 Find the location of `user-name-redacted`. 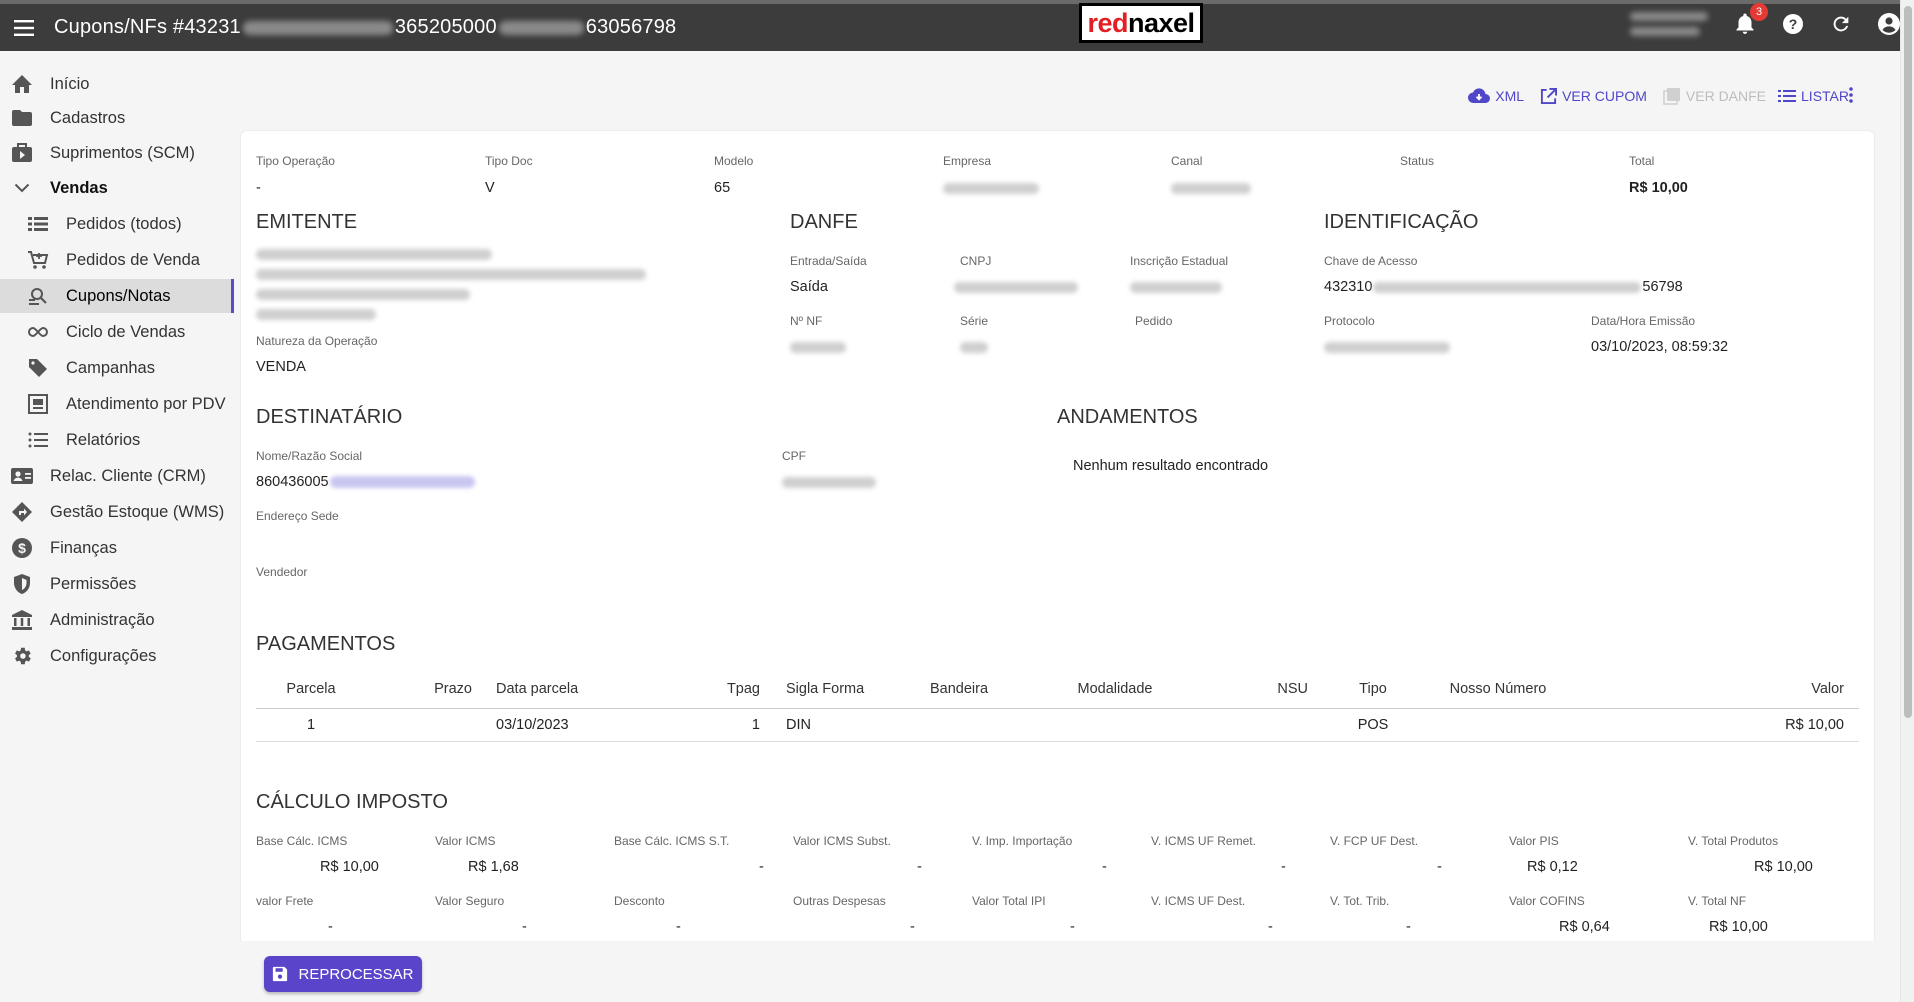

user-name-redacted is located at coordinates (1669, 23).